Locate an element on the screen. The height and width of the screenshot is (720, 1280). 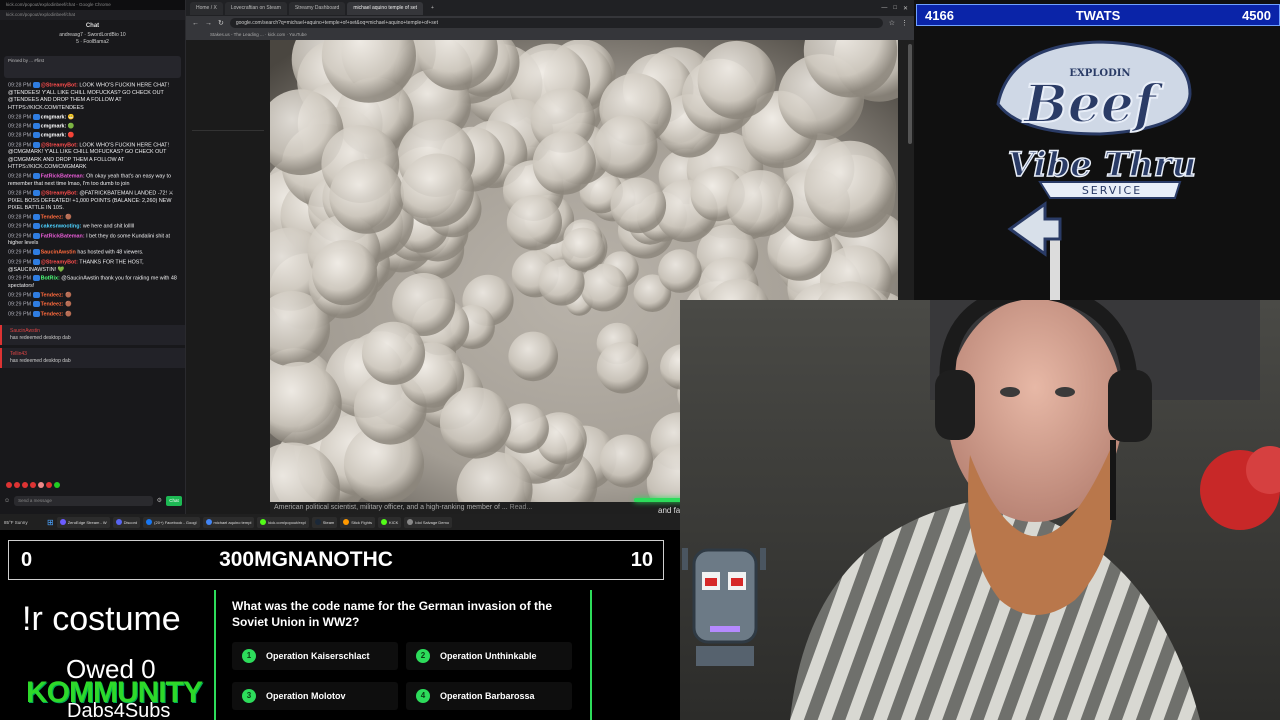
close-icon: ✕ is located at coordinates (905, 8).